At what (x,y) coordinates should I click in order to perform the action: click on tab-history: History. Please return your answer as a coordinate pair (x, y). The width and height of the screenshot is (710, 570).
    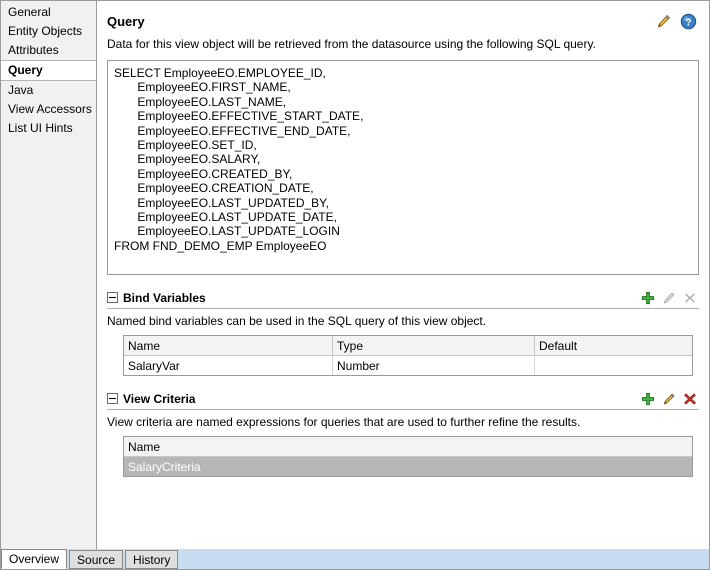
    Looking at the image, I should click on (152, 559).